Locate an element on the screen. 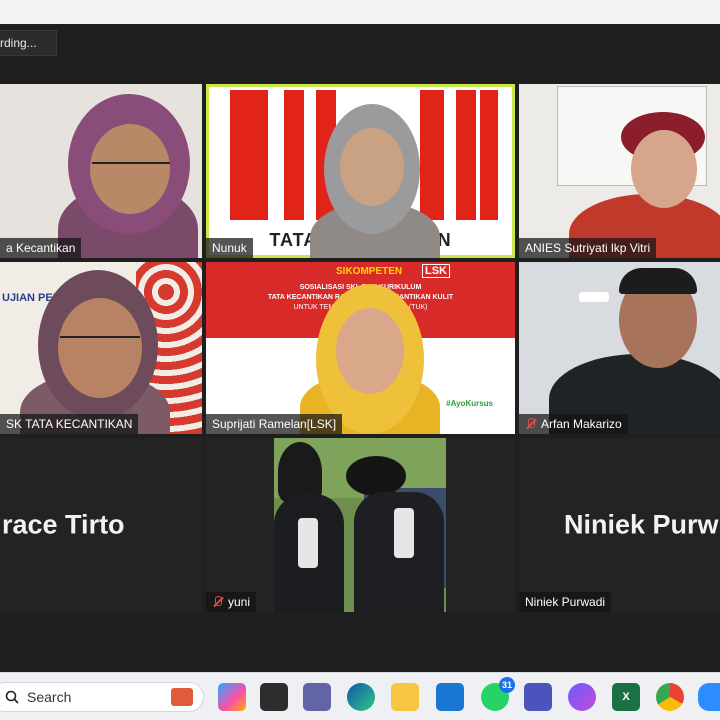 The width and height of the screenshot is (720, 720). banner-logo-lsk: LSK is located at coordinates (436, 271).